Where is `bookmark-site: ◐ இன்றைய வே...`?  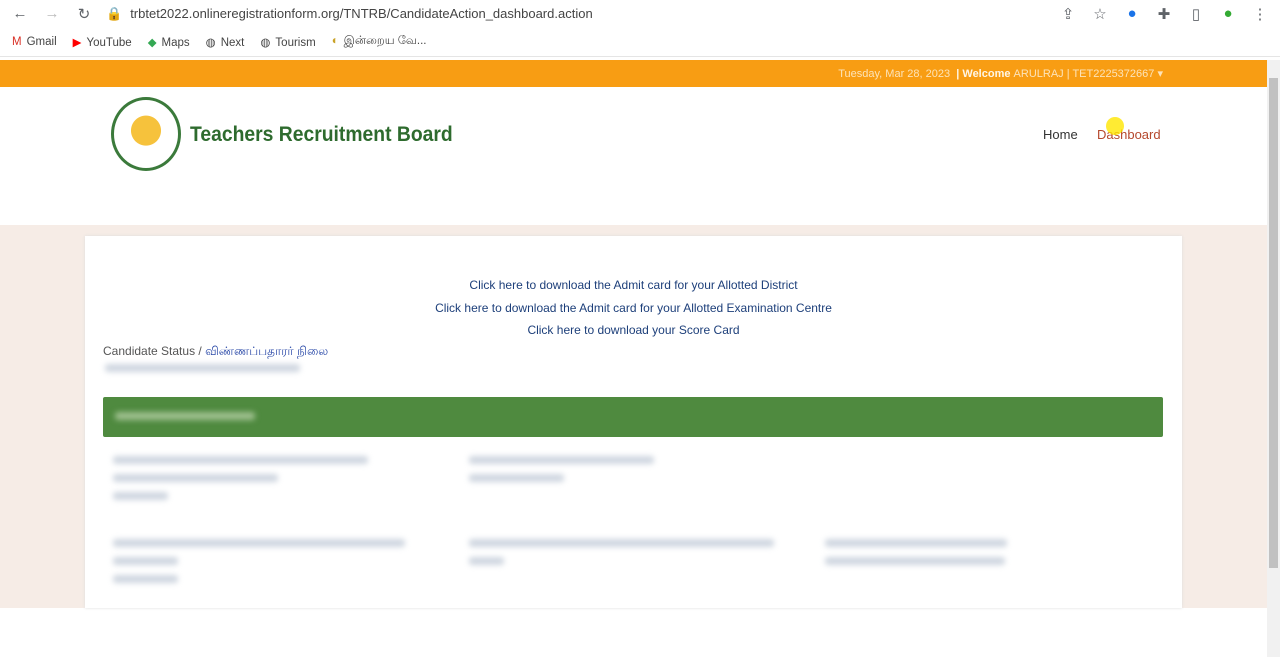 bookmark-site: ◐ இன்றைய வே... is located at coordinates (379, 42).